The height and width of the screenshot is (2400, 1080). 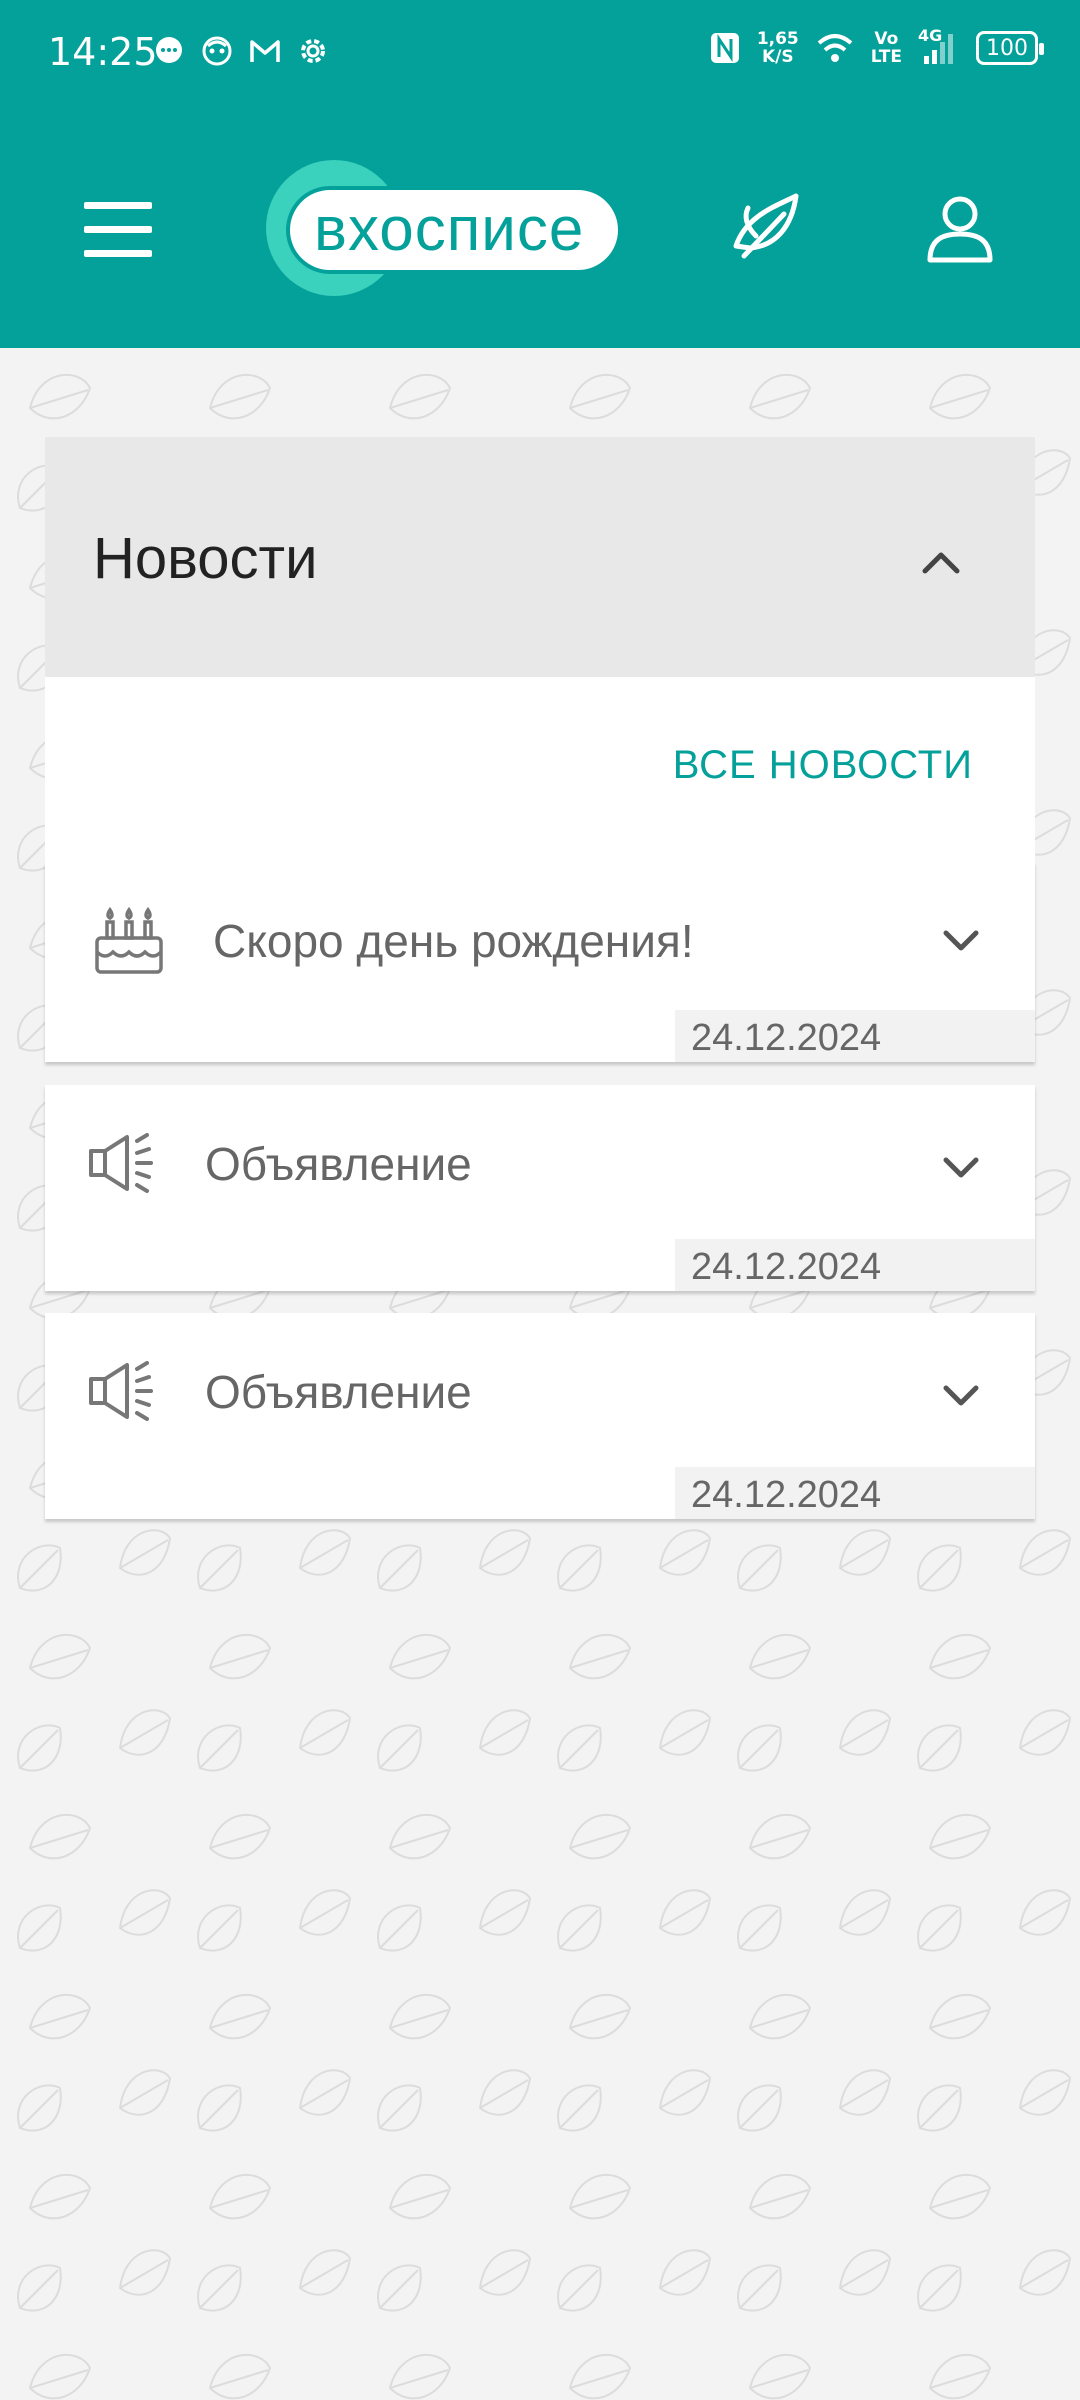 I want to click on network-type: 4G, so click(x=930, y=35).